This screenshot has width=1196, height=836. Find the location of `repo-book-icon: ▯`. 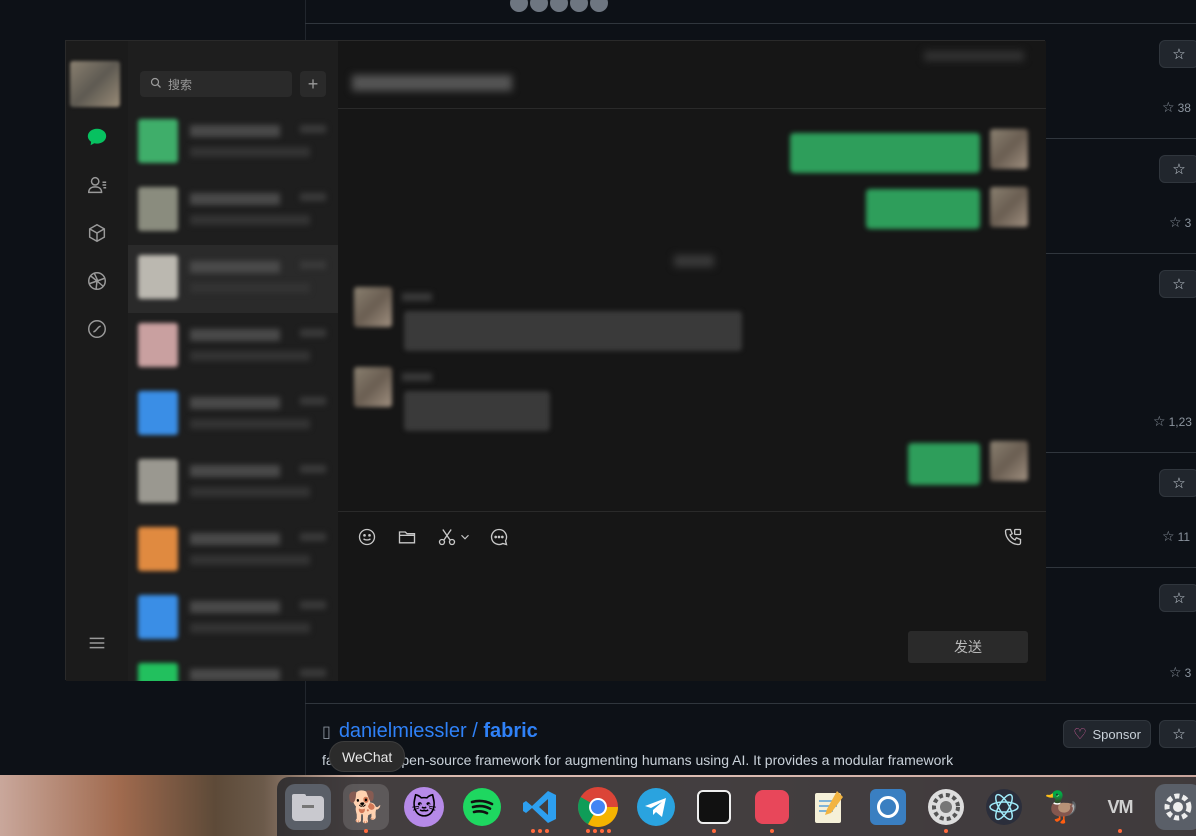

repo-book-icon: ▯ is located at coordinates (326, 732).